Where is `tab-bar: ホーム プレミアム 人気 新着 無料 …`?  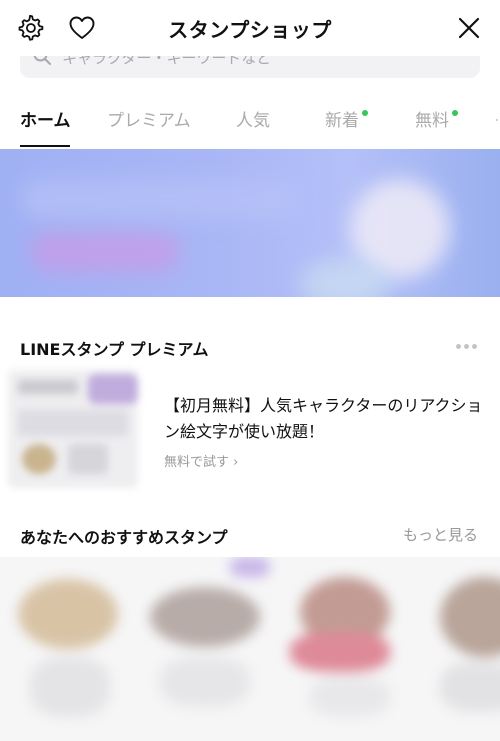 tab-bar: ホーム プレミアム 人気 新着 無料 … is located at coordinates (250, 122).